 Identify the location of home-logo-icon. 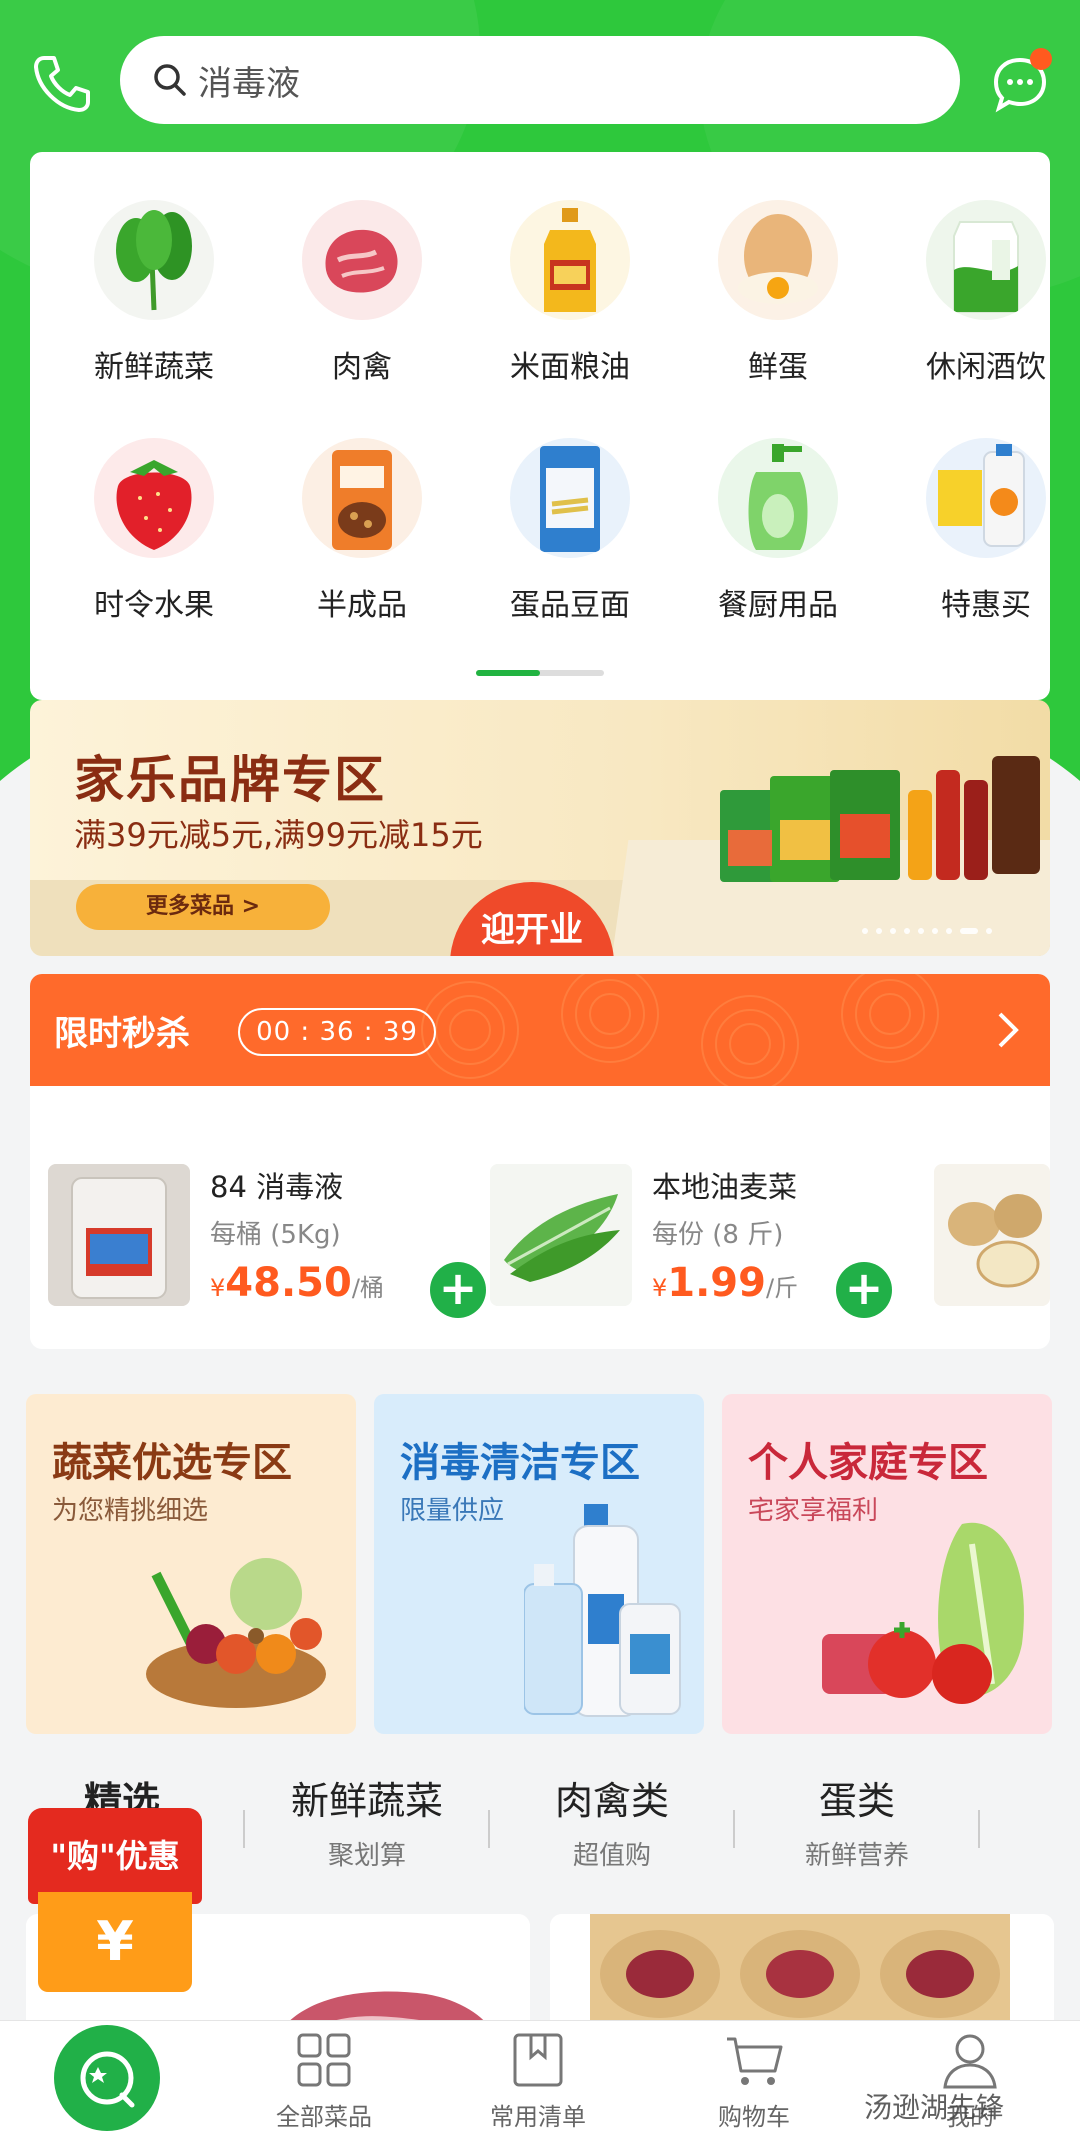
(107, 2079).